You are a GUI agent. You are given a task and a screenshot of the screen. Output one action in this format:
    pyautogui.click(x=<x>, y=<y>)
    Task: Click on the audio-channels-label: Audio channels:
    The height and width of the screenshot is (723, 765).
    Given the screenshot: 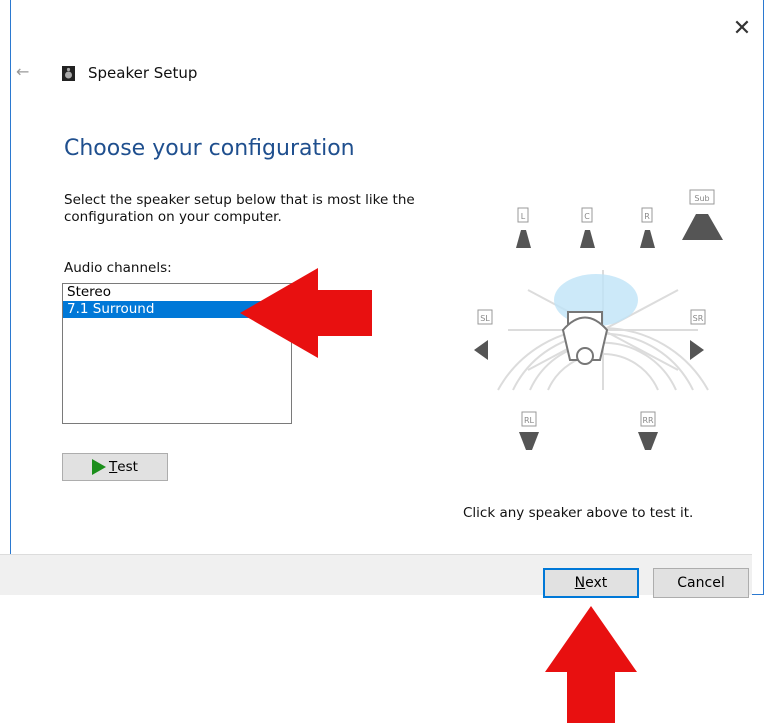 What is the action you would take?
    pyautogui.click(x=118, y=268)
    